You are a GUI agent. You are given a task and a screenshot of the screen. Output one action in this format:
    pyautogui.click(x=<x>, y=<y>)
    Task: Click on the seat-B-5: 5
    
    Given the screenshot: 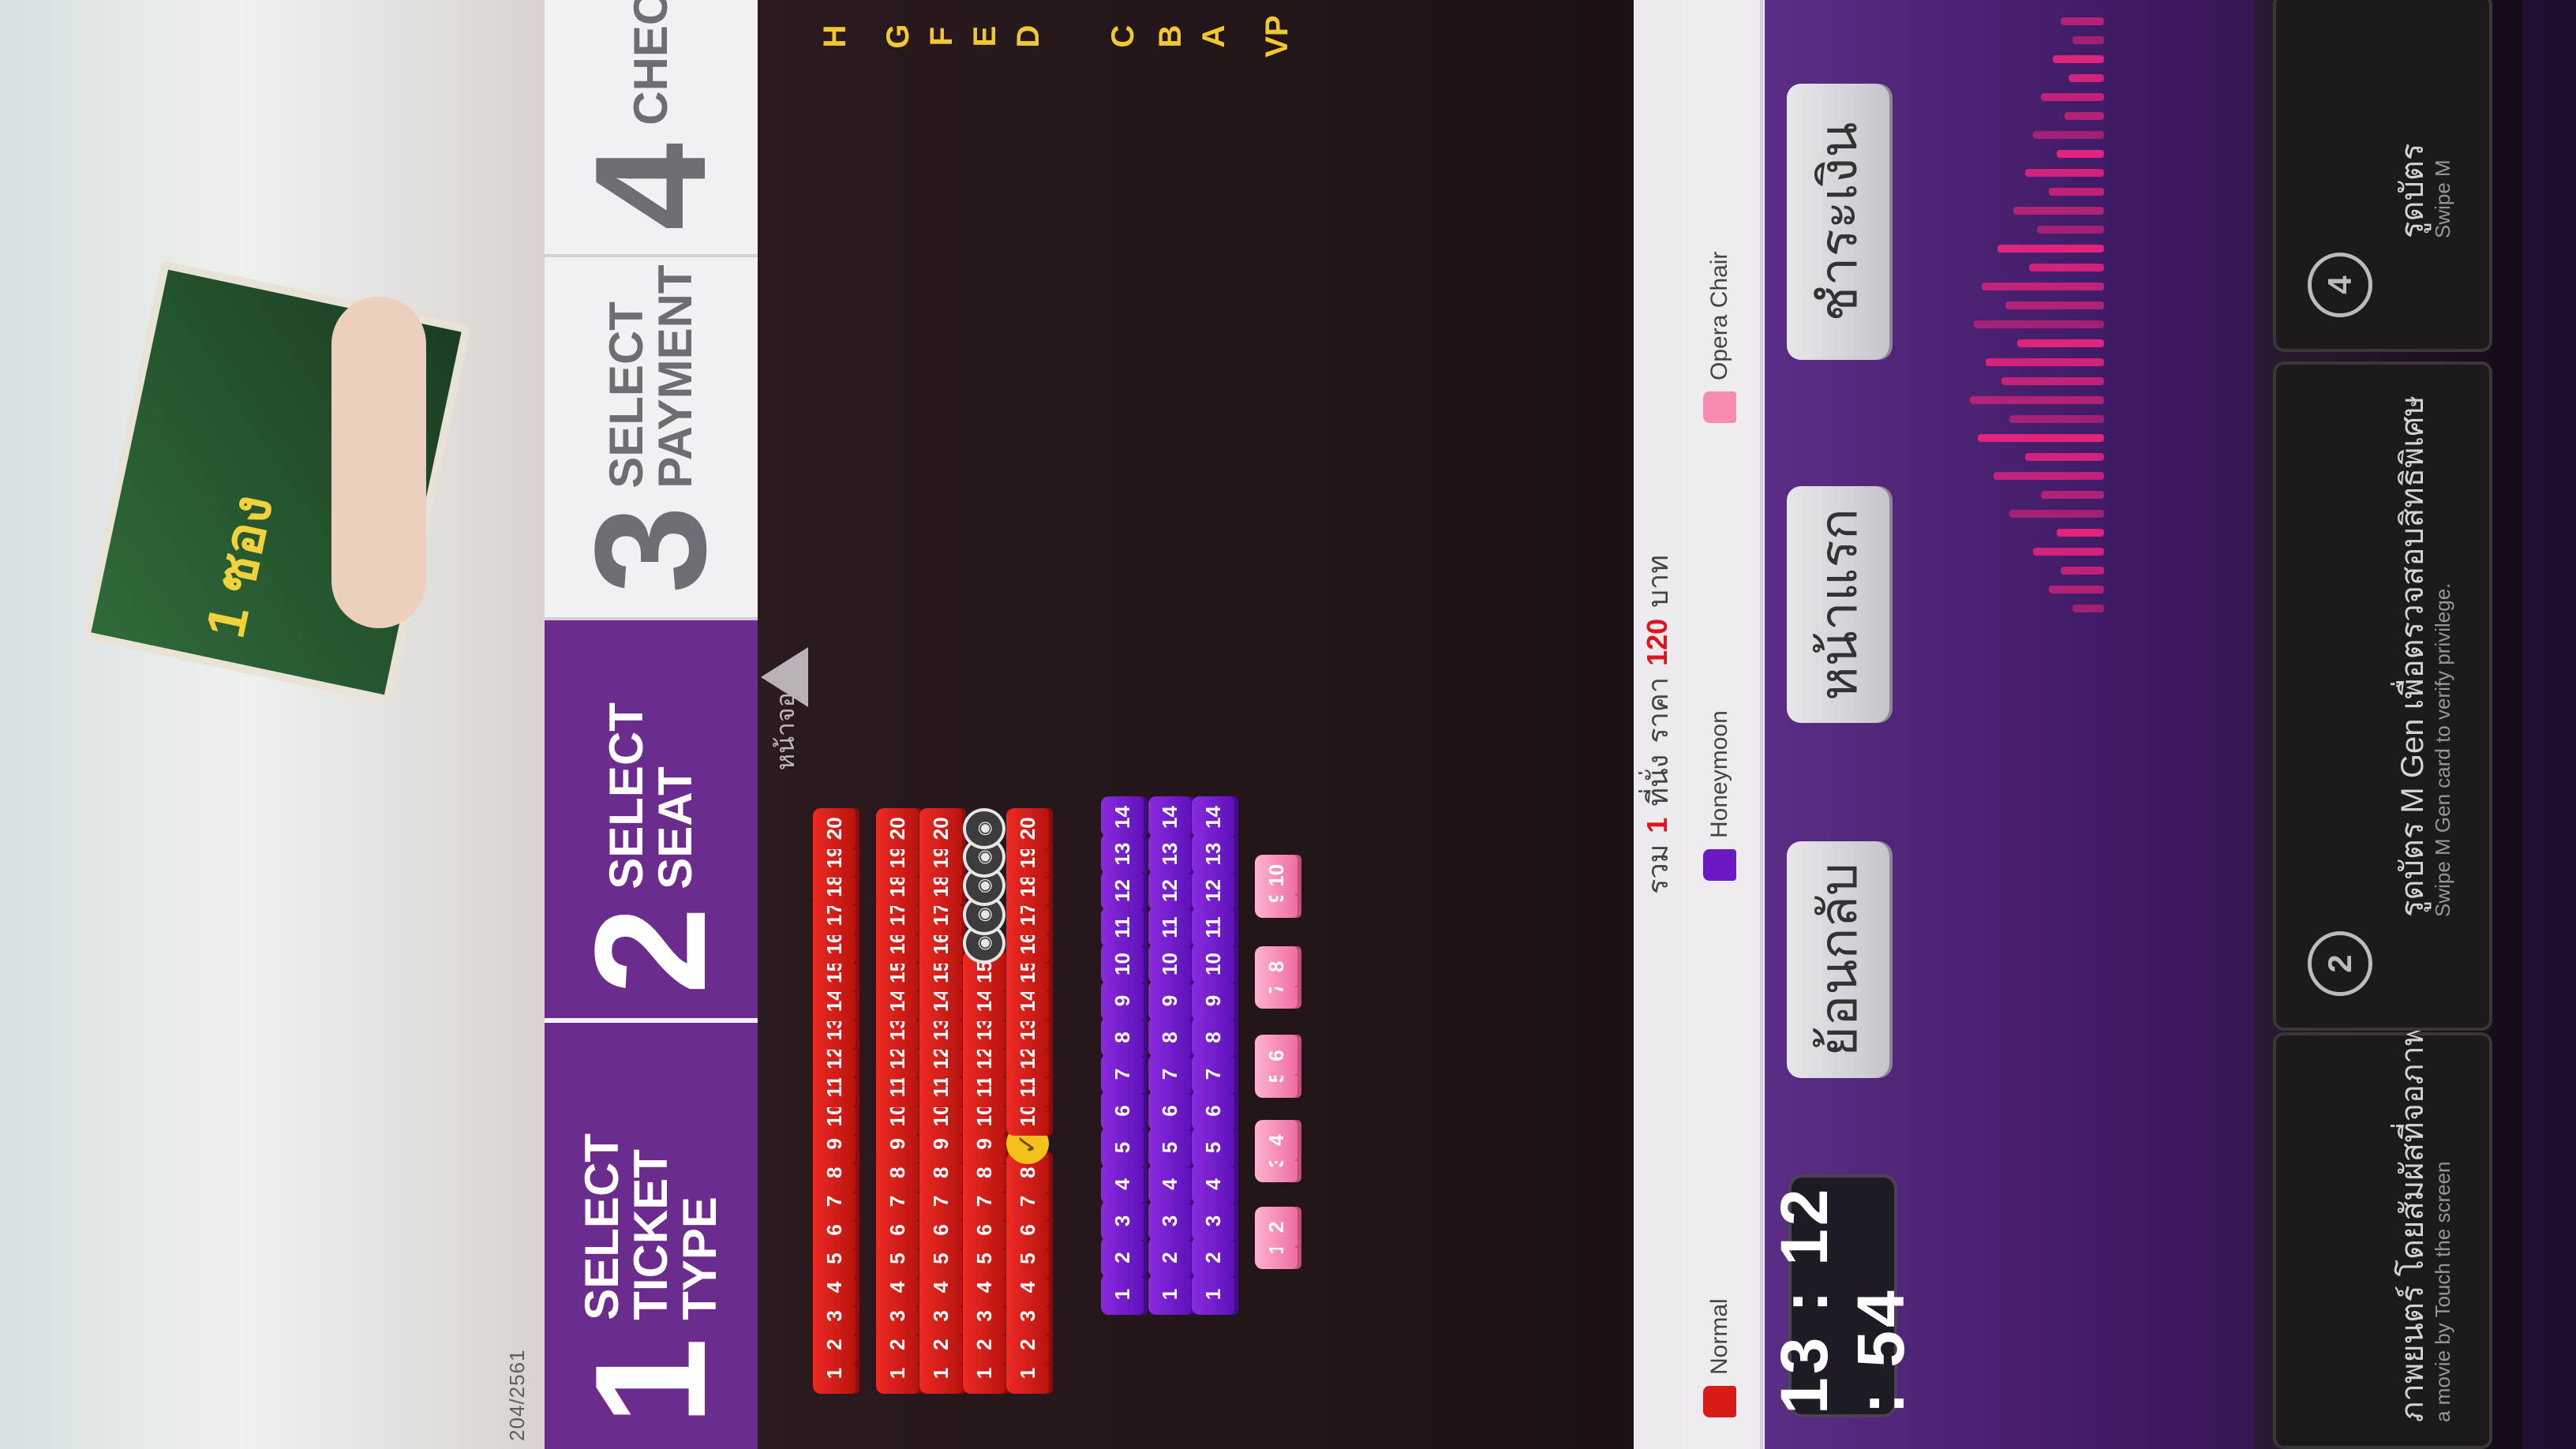 What is the action you would take?
    pyautogui.click(x=1169, y=1147)
    